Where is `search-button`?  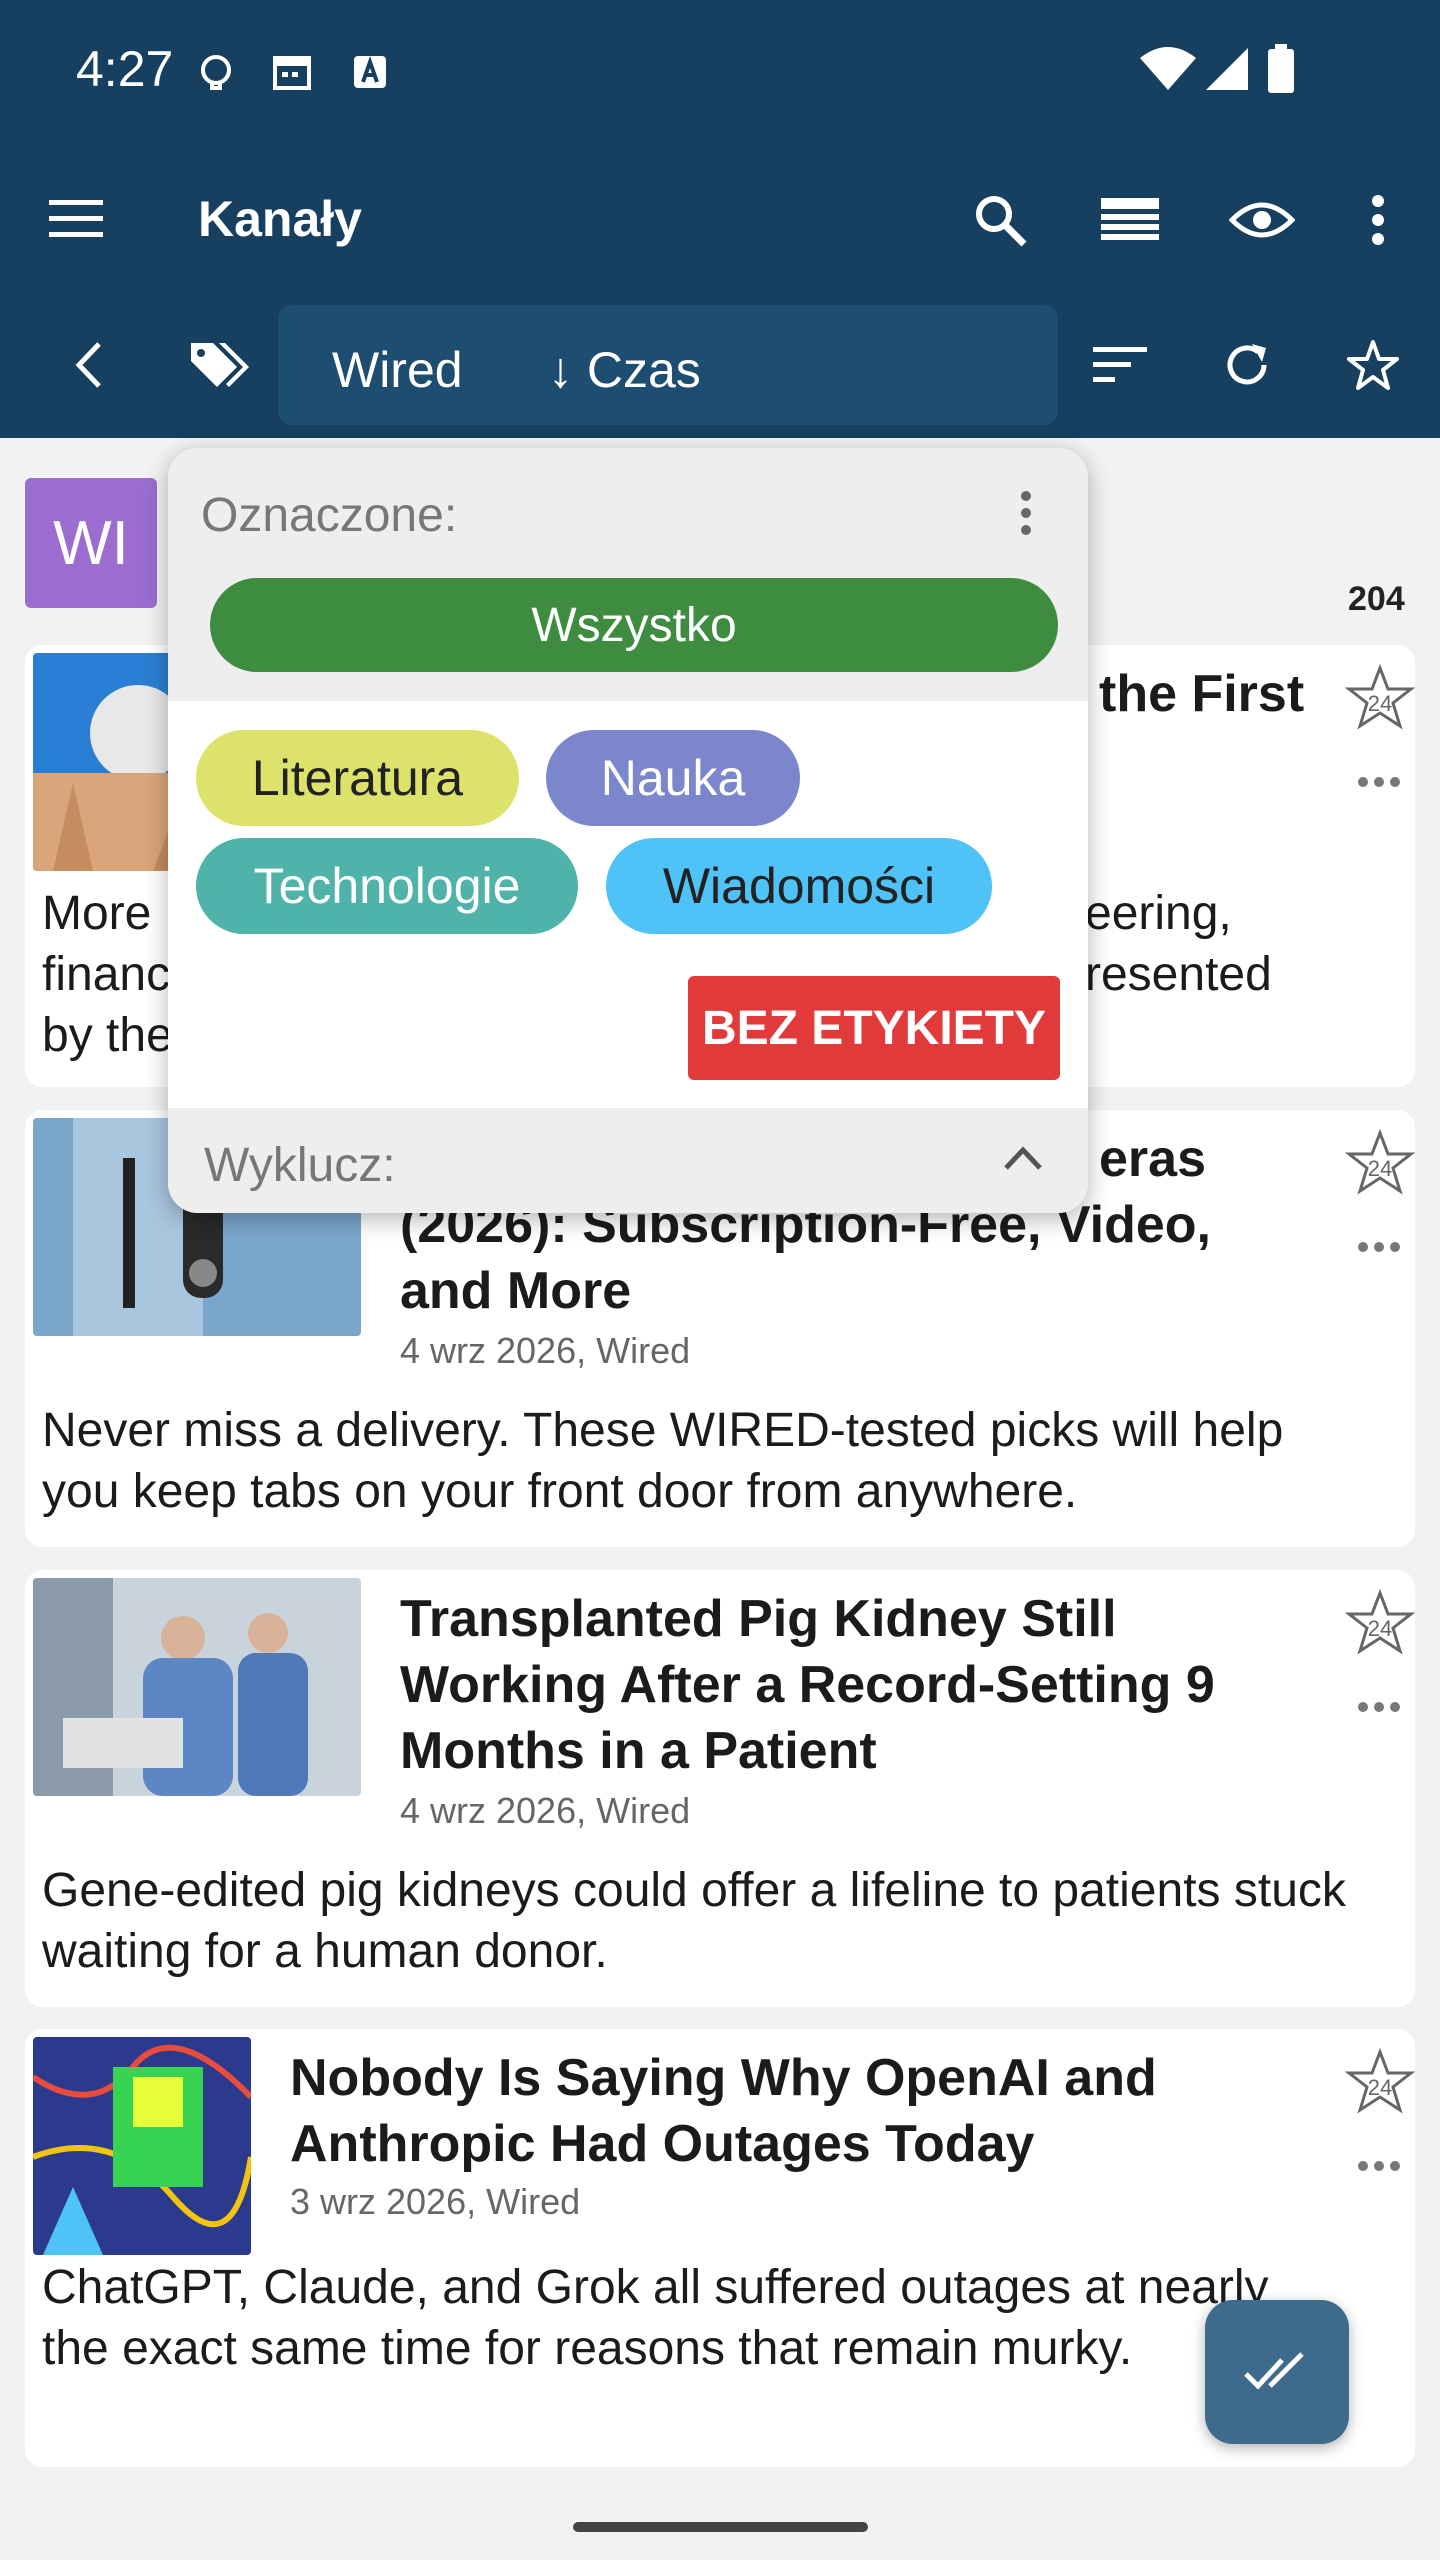 search-button is located at coordinates (1000, 220).